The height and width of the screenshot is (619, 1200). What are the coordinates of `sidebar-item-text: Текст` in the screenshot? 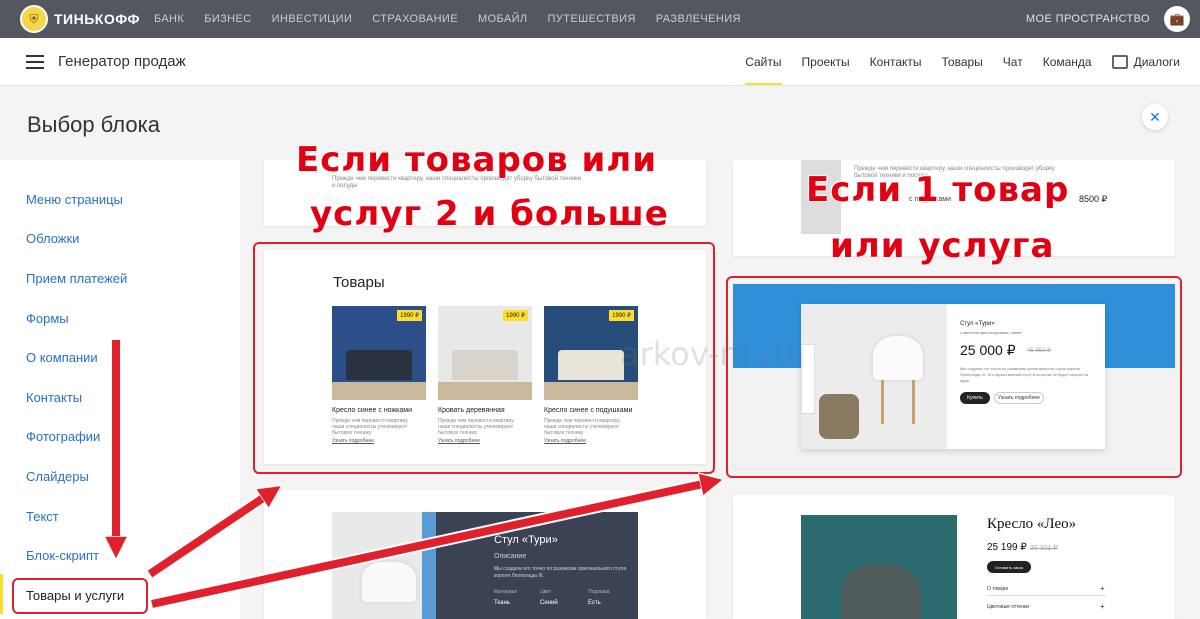 It's located at (42, 516).